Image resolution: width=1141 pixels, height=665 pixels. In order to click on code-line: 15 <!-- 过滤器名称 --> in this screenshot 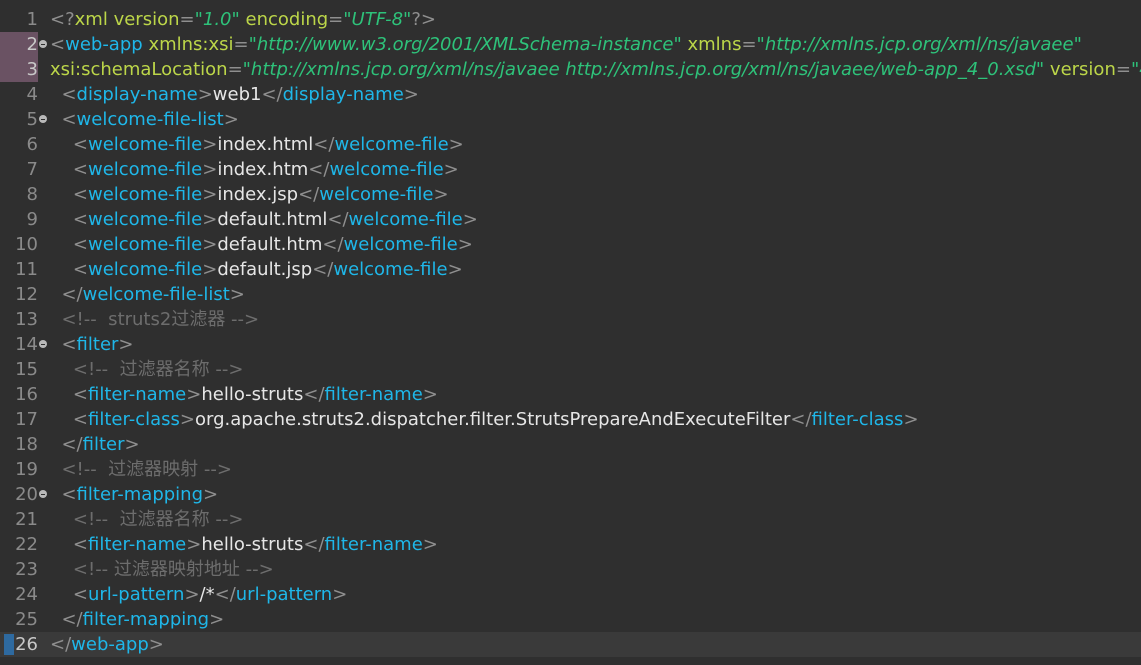, I will do `click(570, 369)`.